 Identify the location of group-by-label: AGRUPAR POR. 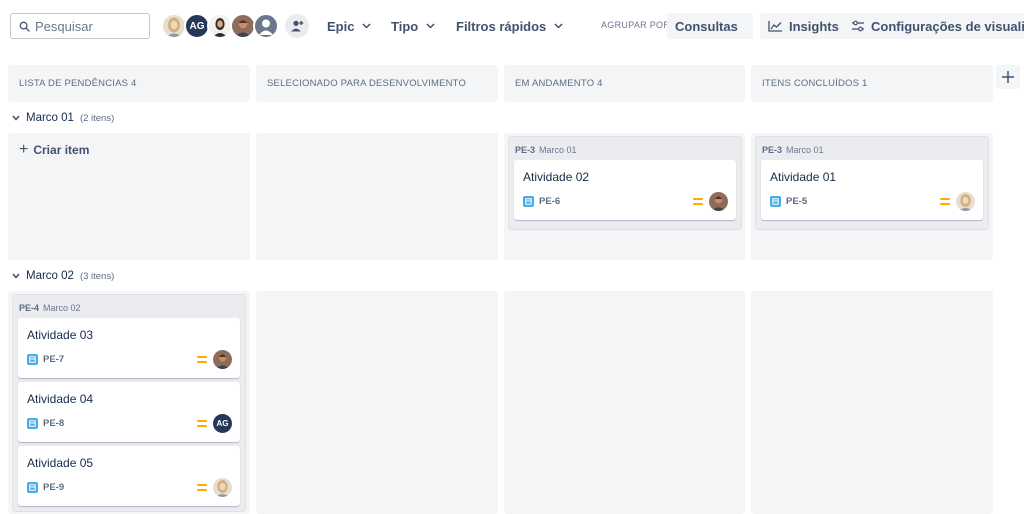
(636, 25).